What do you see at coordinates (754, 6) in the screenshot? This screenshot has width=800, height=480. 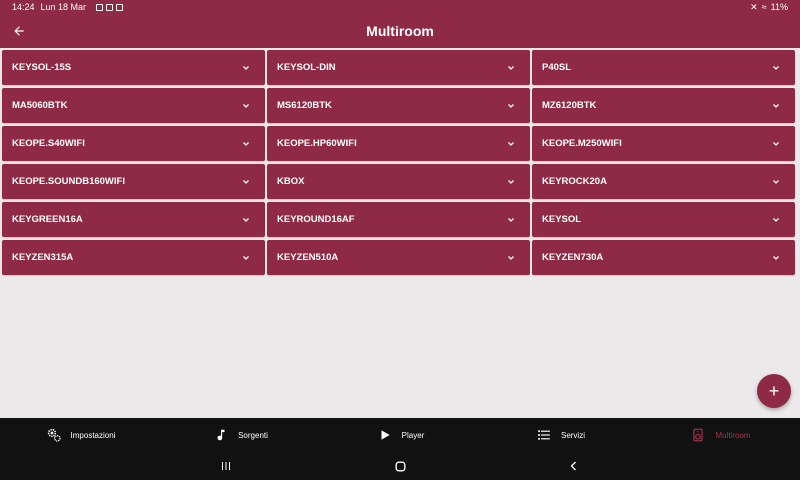 I see `mute-icon: ✕` at bounding box center [754, 6].